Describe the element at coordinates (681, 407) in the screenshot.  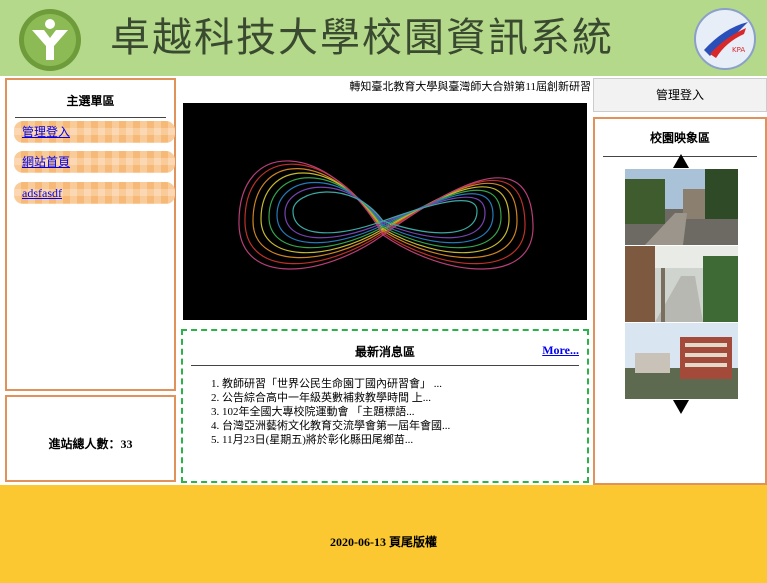
I see `triangle-down-icon` at that location.